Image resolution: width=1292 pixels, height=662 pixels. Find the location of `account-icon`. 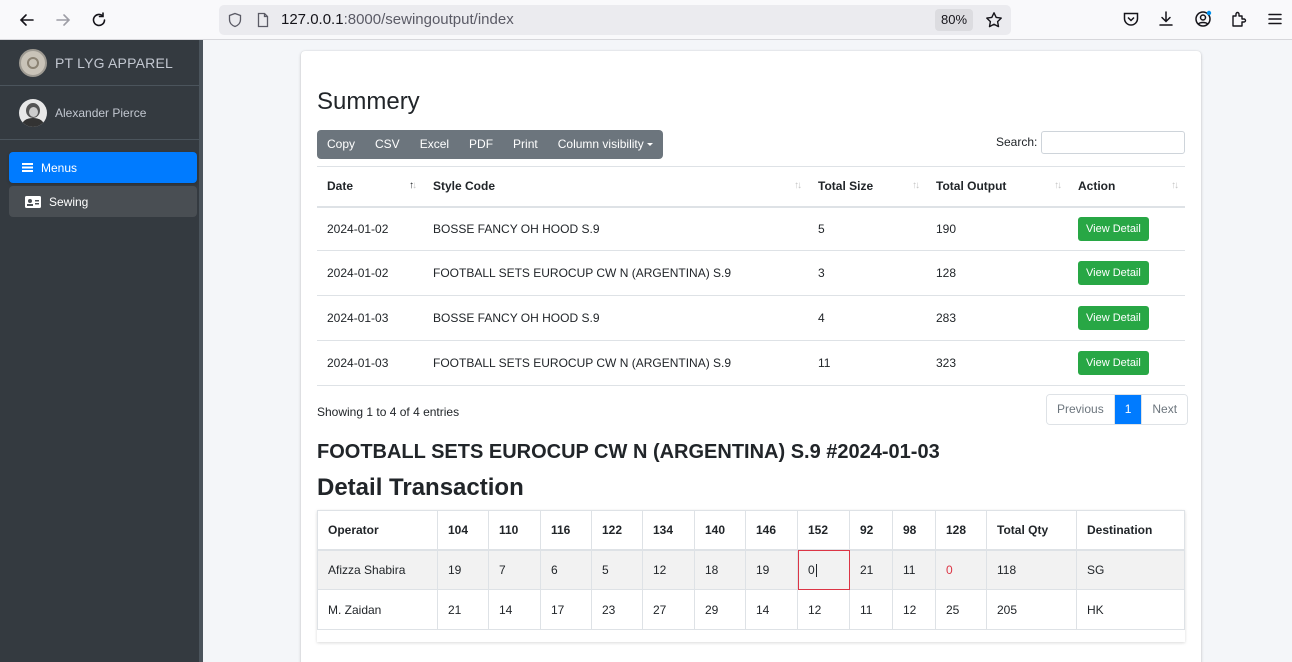

account-icon is located at coordinates (1204, 20).